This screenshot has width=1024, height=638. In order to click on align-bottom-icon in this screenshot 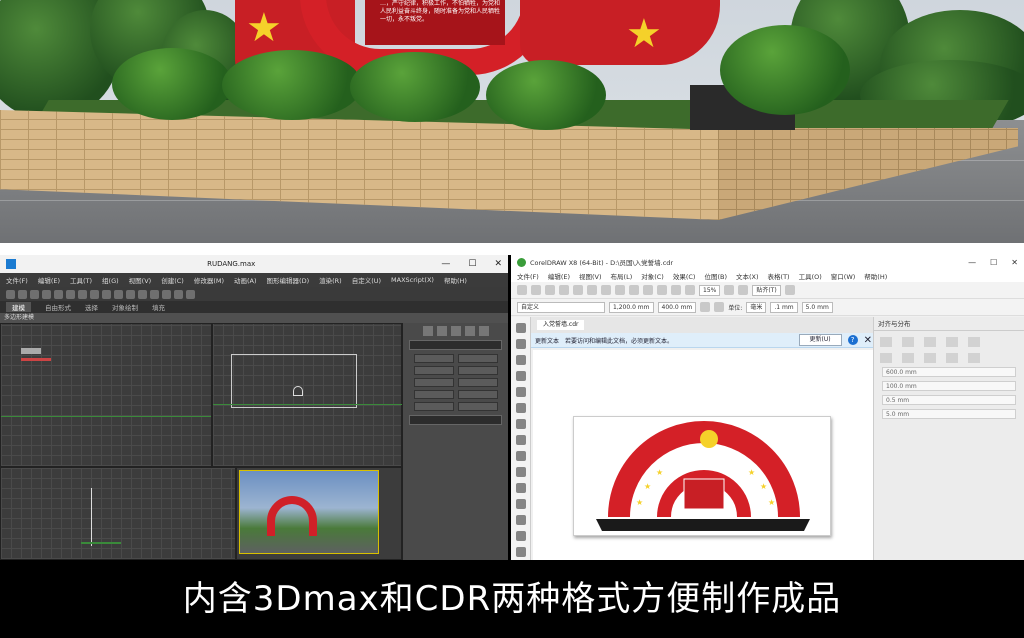, I will do `click(886, 358)`.